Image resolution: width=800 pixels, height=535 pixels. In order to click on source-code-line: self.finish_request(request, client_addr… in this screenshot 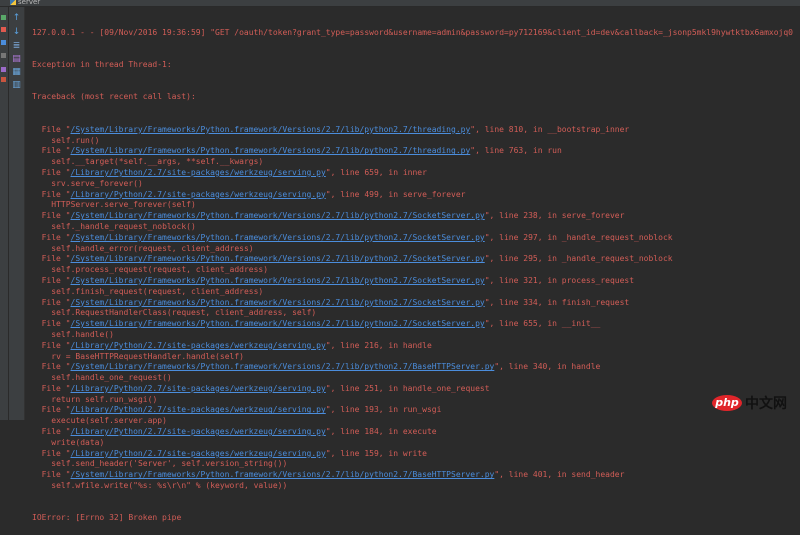, I will do `click(157, 291)`.